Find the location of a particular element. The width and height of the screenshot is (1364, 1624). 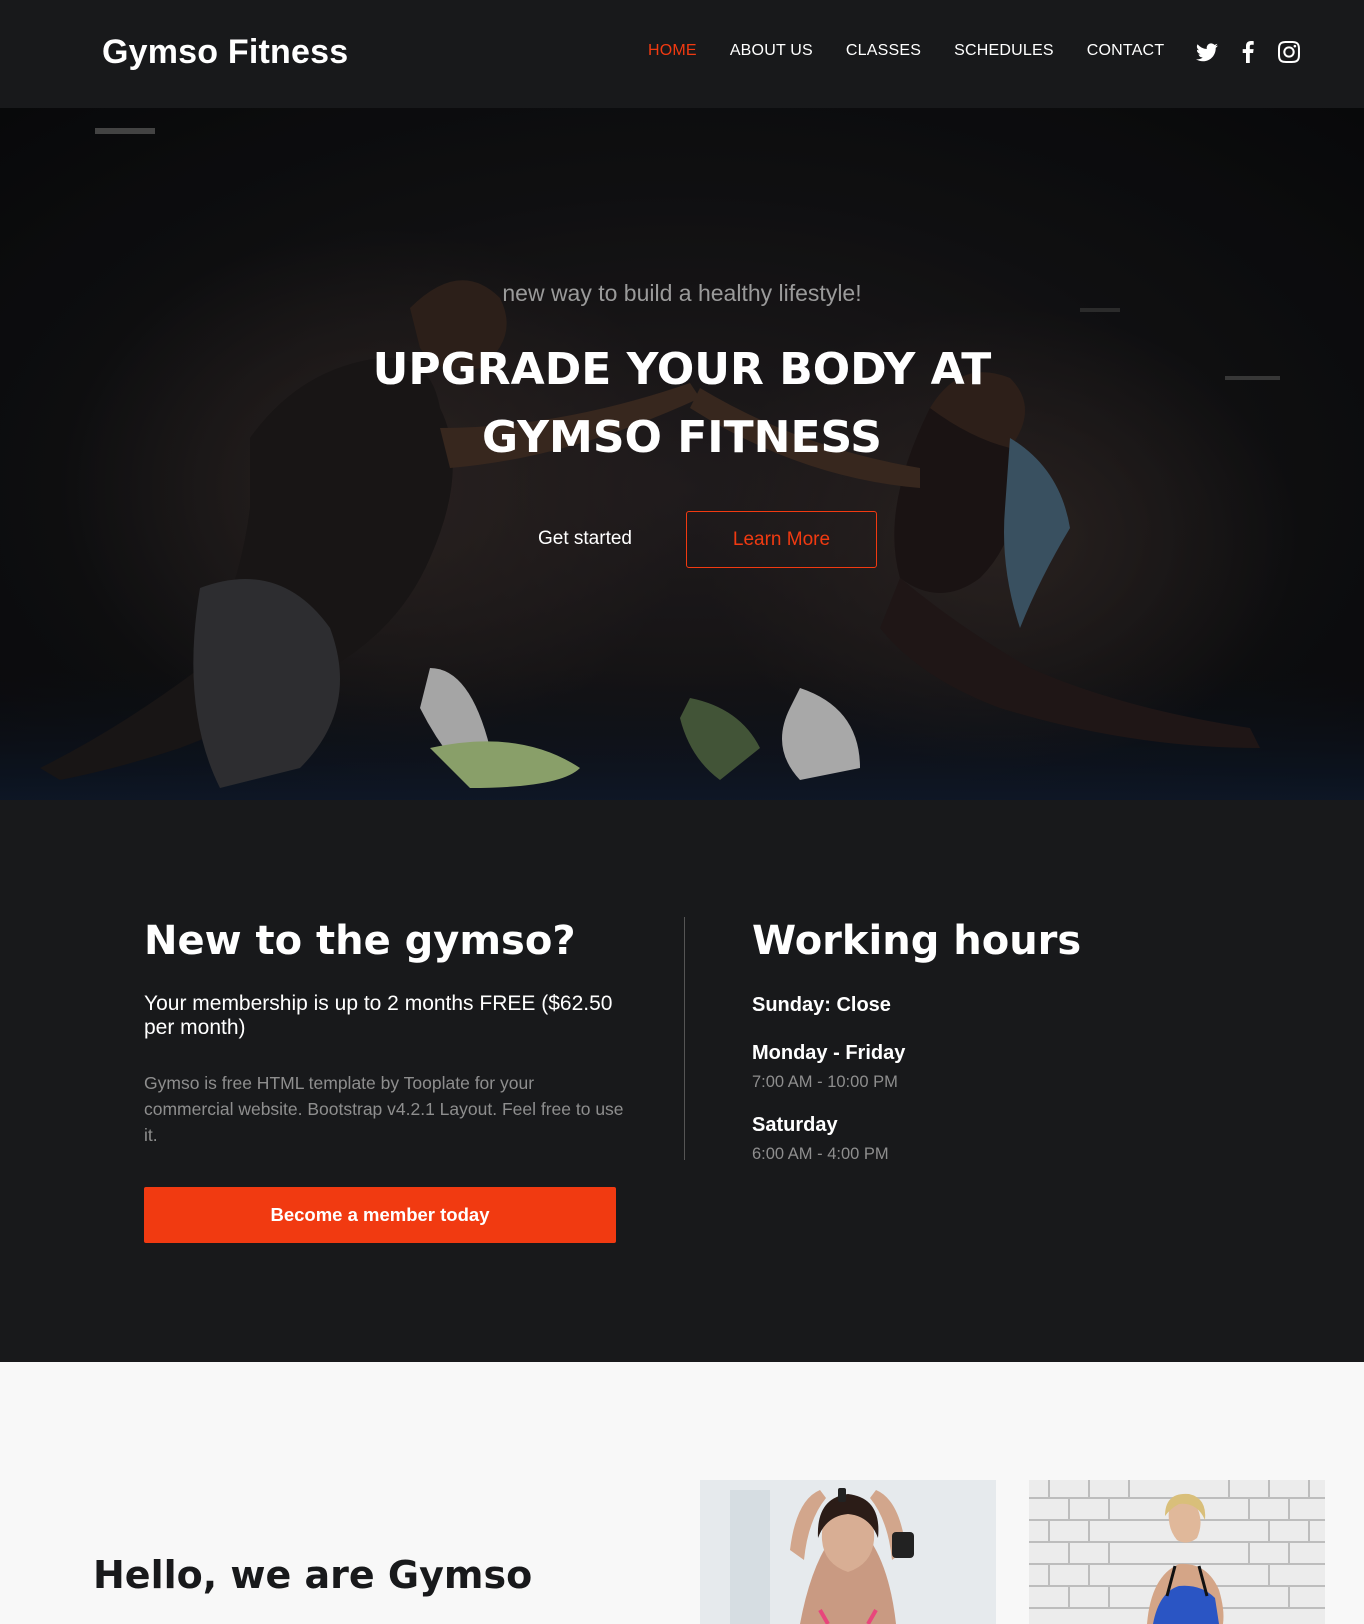

hero-title-line-1: UPGRADE YOUR BODY AT is located at coordinates (682, 369).